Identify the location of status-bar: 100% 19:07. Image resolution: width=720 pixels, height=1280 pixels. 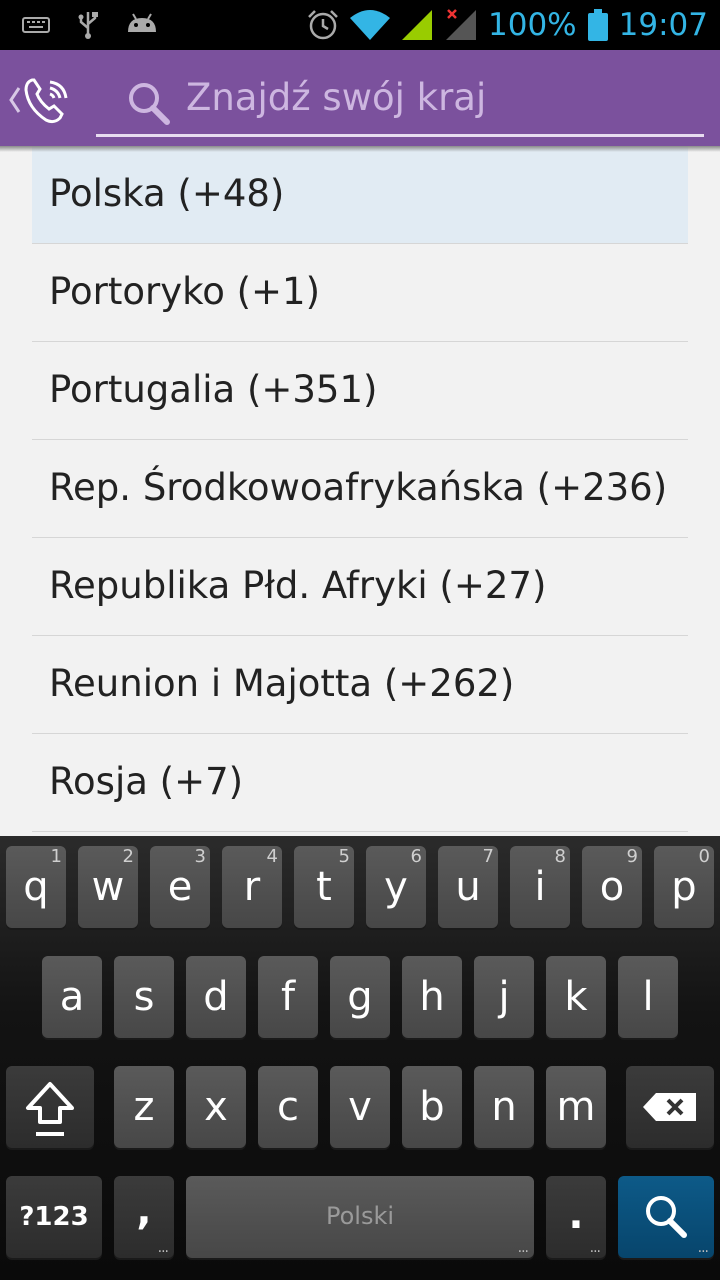
(360, 25).